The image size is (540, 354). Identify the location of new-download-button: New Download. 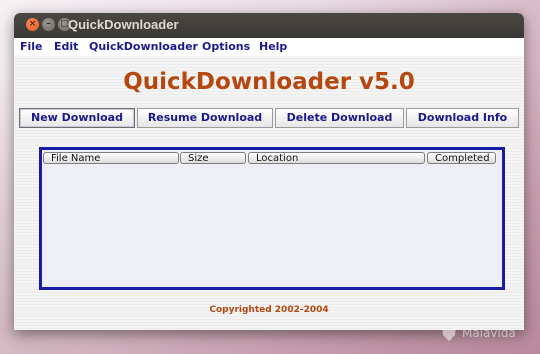
(77, 118).